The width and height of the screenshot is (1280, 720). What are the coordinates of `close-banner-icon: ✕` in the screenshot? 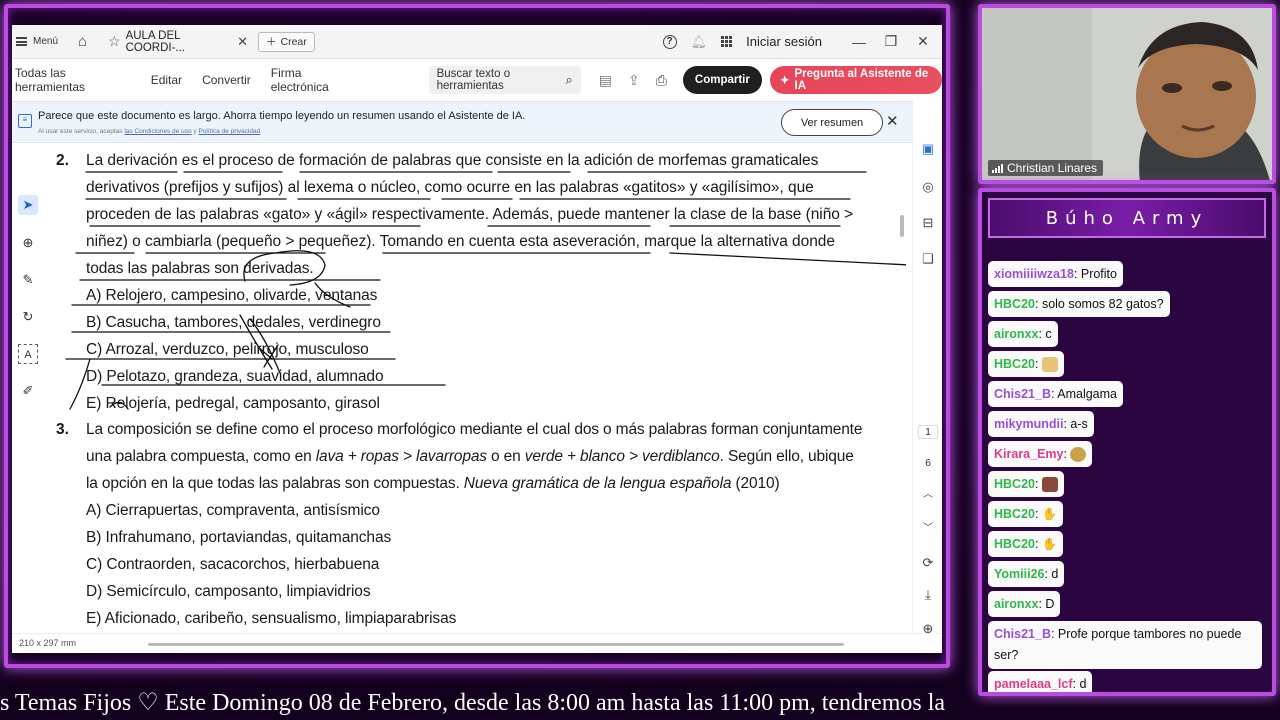 It's located at (892, 121).